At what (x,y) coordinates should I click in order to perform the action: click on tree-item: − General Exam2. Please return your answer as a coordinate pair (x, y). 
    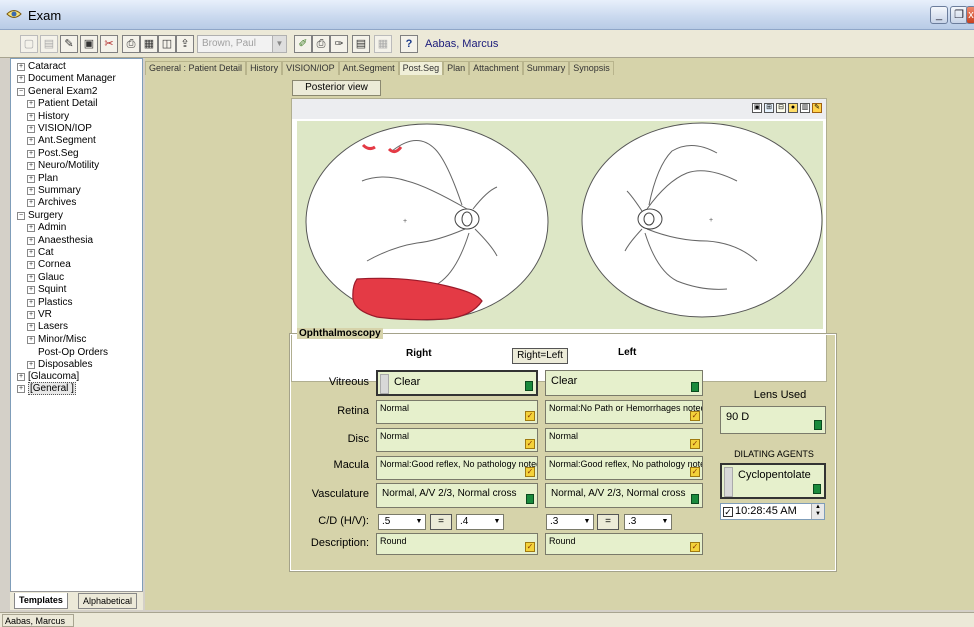
    Looking at the image, I should click on (57, 92).